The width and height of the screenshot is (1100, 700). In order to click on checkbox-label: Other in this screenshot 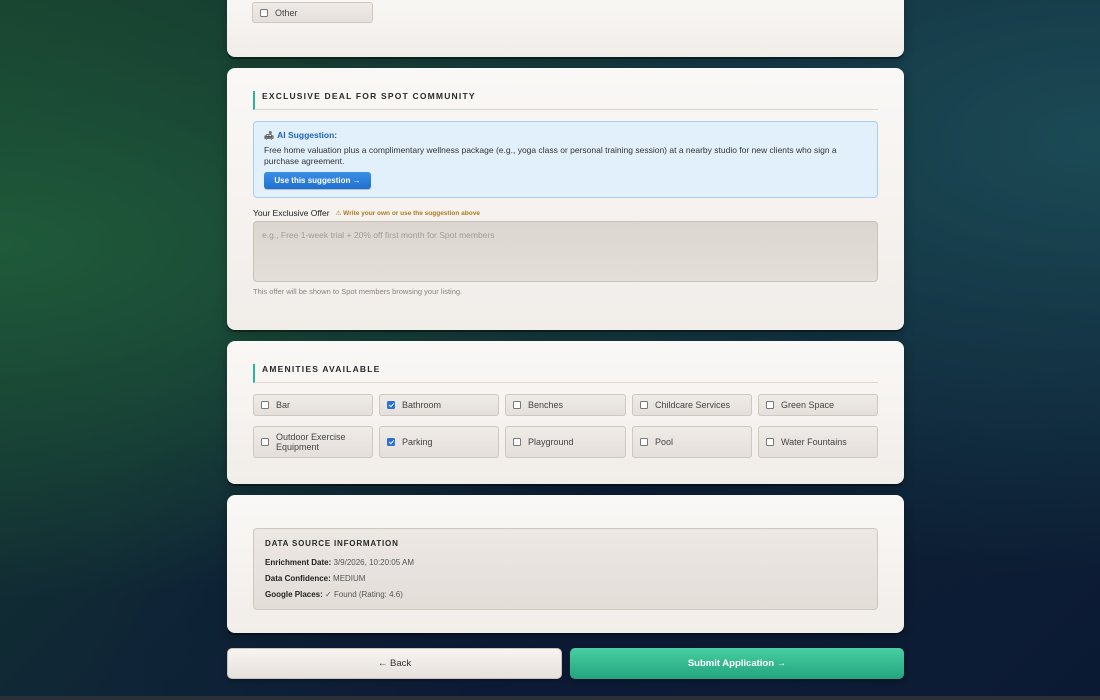, I will do `click(286, 12)`.